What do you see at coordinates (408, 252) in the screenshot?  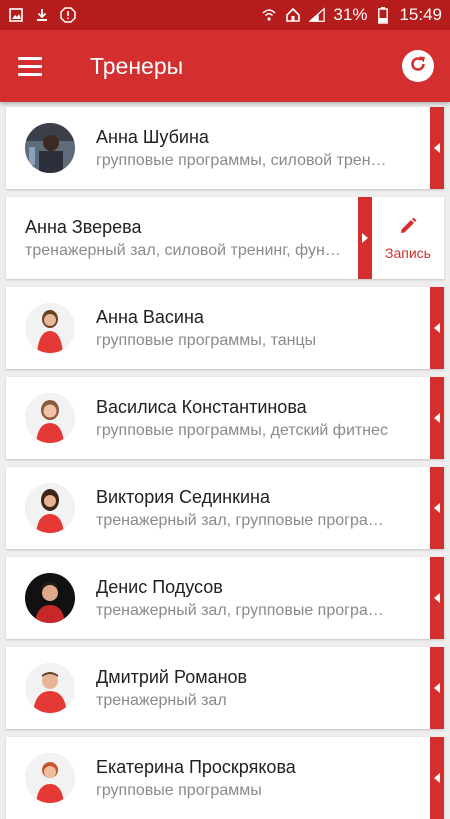 I see `book-label: Запись` at bounding box center [408, 252].